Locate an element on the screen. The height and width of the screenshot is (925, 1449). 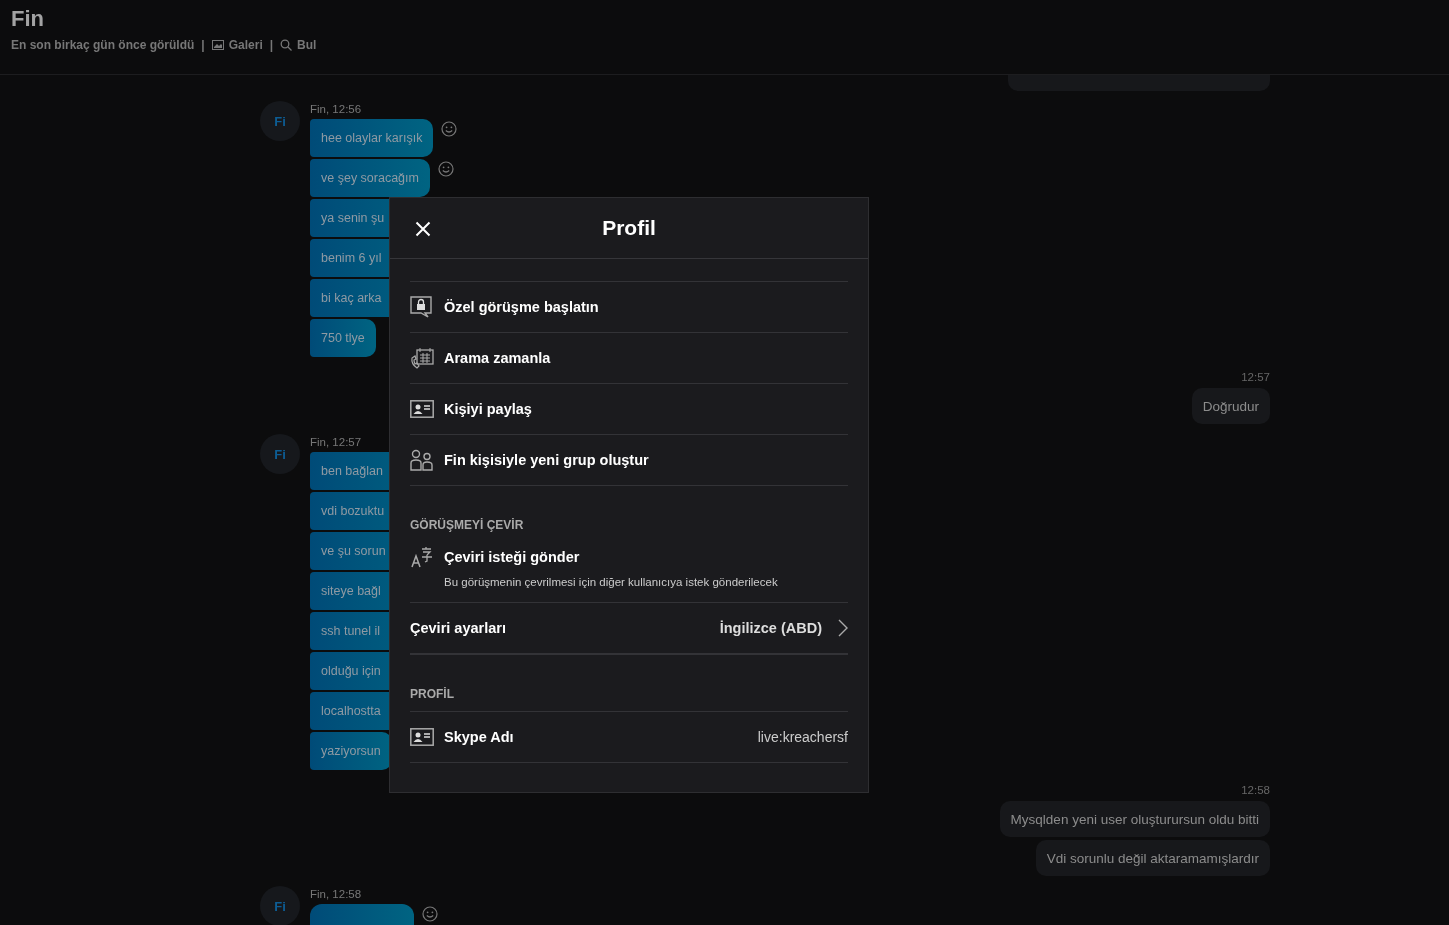
chevron-right-icon is located at coordinates (843, 628).